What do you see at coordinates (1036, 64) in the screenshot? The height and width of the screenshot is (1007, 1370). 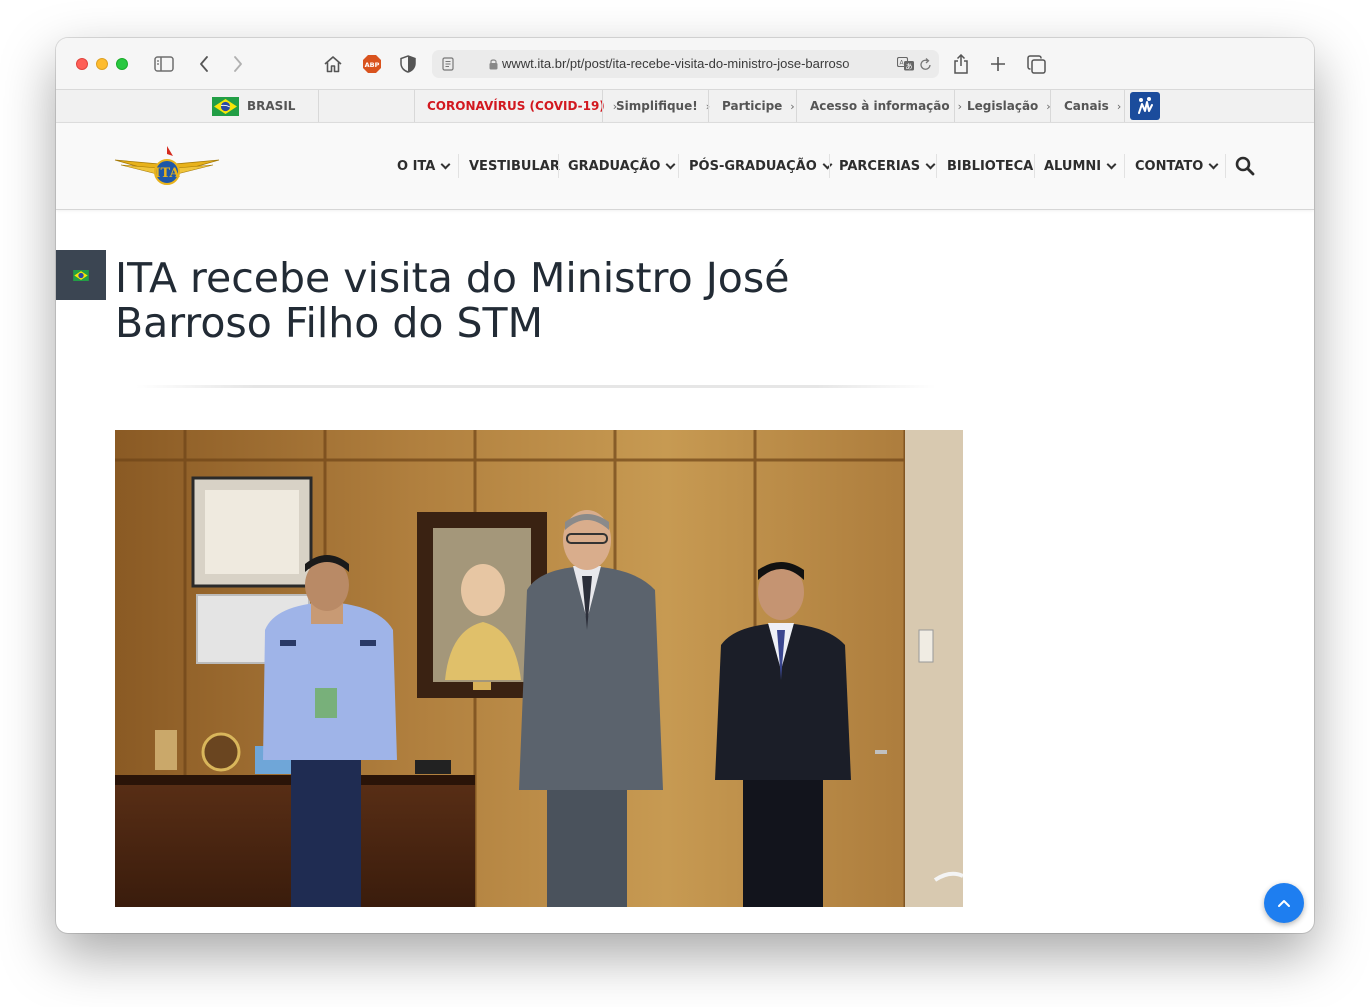 I see `tab-overview-icon` at bounding box center [1036, 64].